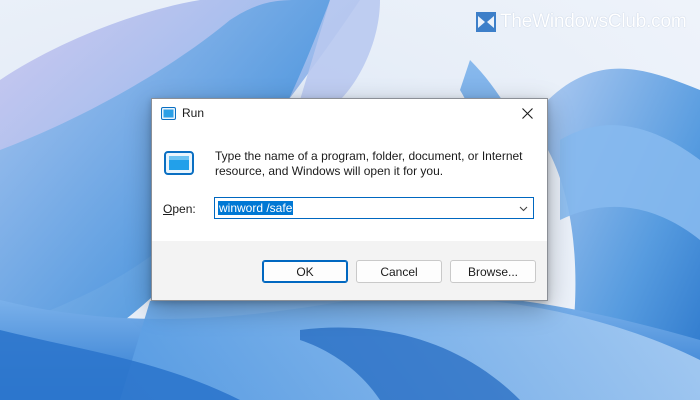 The image size is (700, 400). I want to click on watermark: TheWindowsClub.com, so click(581, 22).